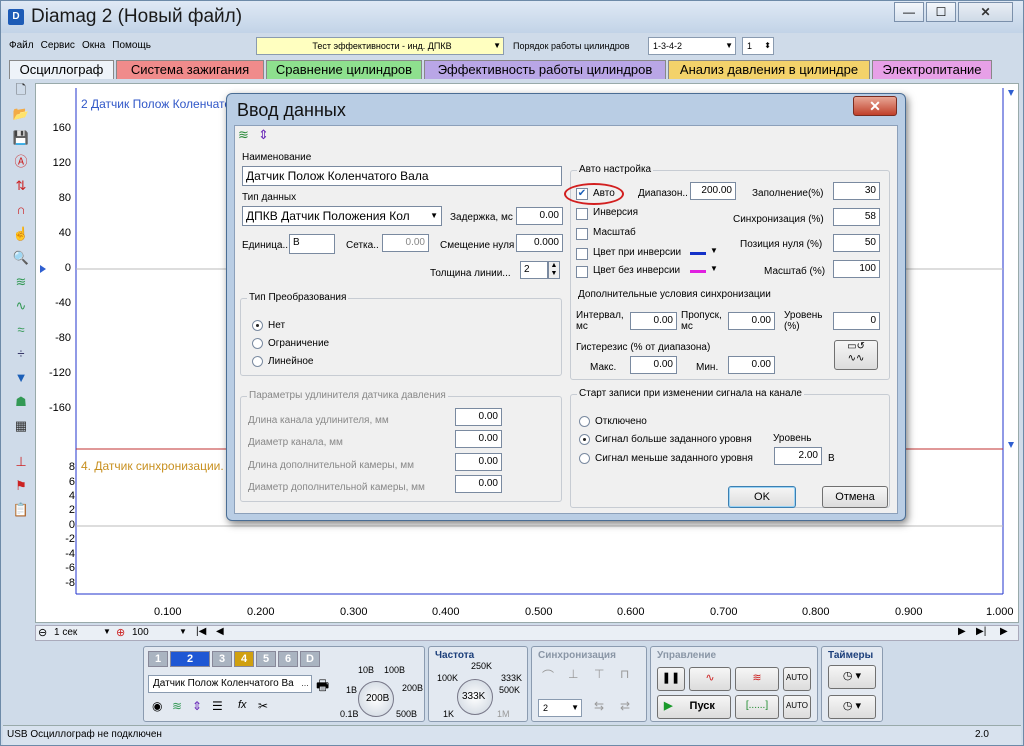  Describe the element at coordinates (222, 659) in the screenshot. I see `channel-tab-3: 3` at that location.